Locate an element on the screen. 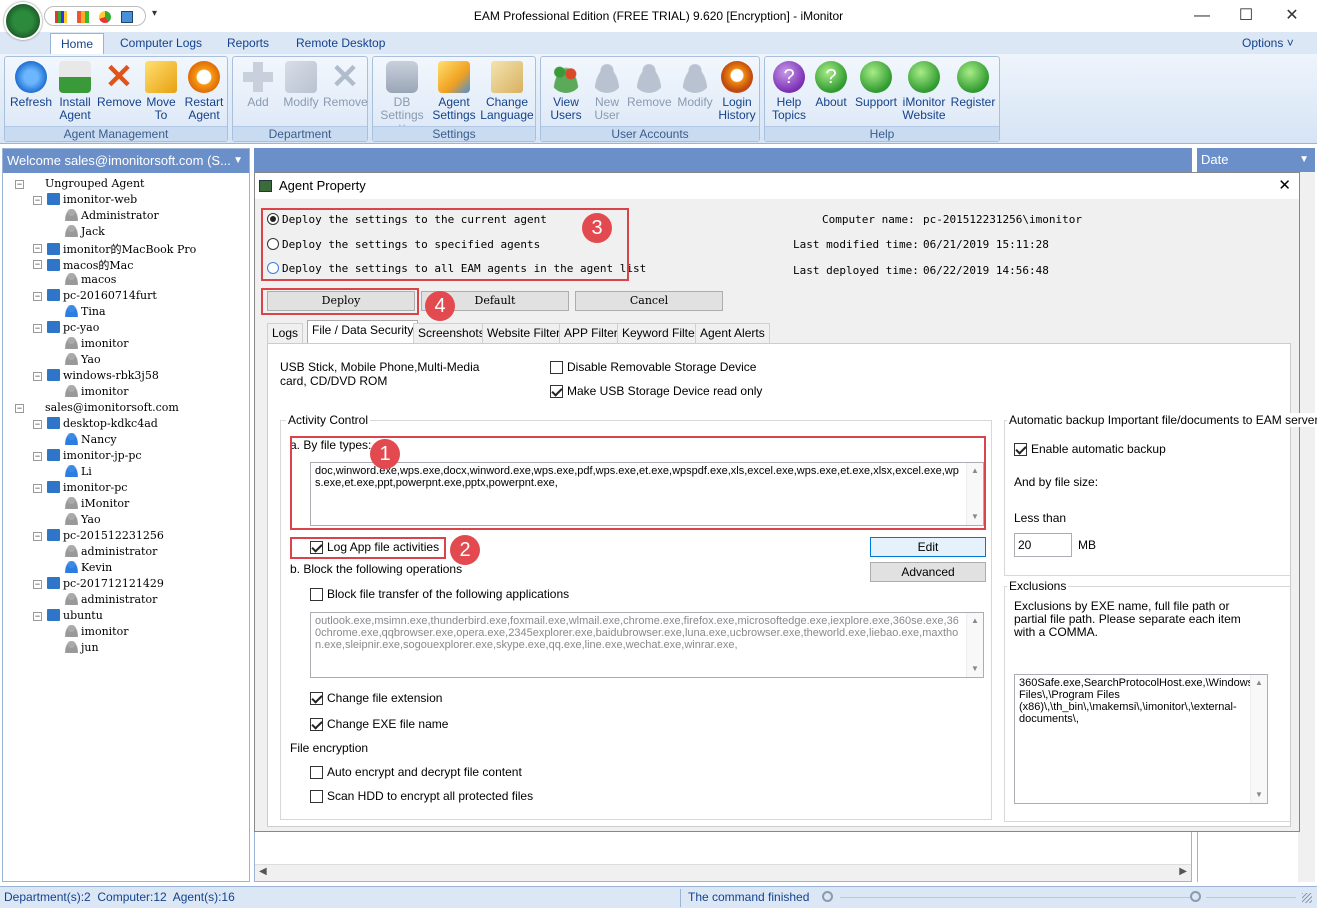 This screenshot has width=1317, height=908. restart-agent-button: Restart Agent is located at coordinates (204, 91).